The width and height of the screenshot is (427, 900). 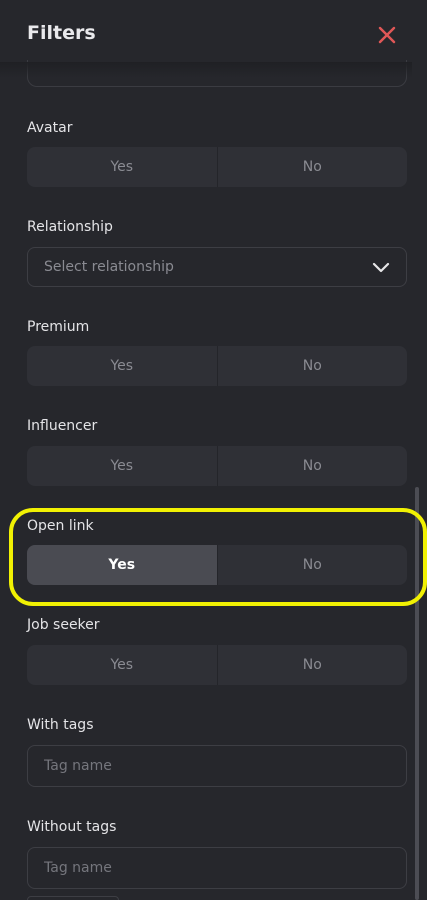 I want to click on chevron-down-icon, so click(x=381, y=269).